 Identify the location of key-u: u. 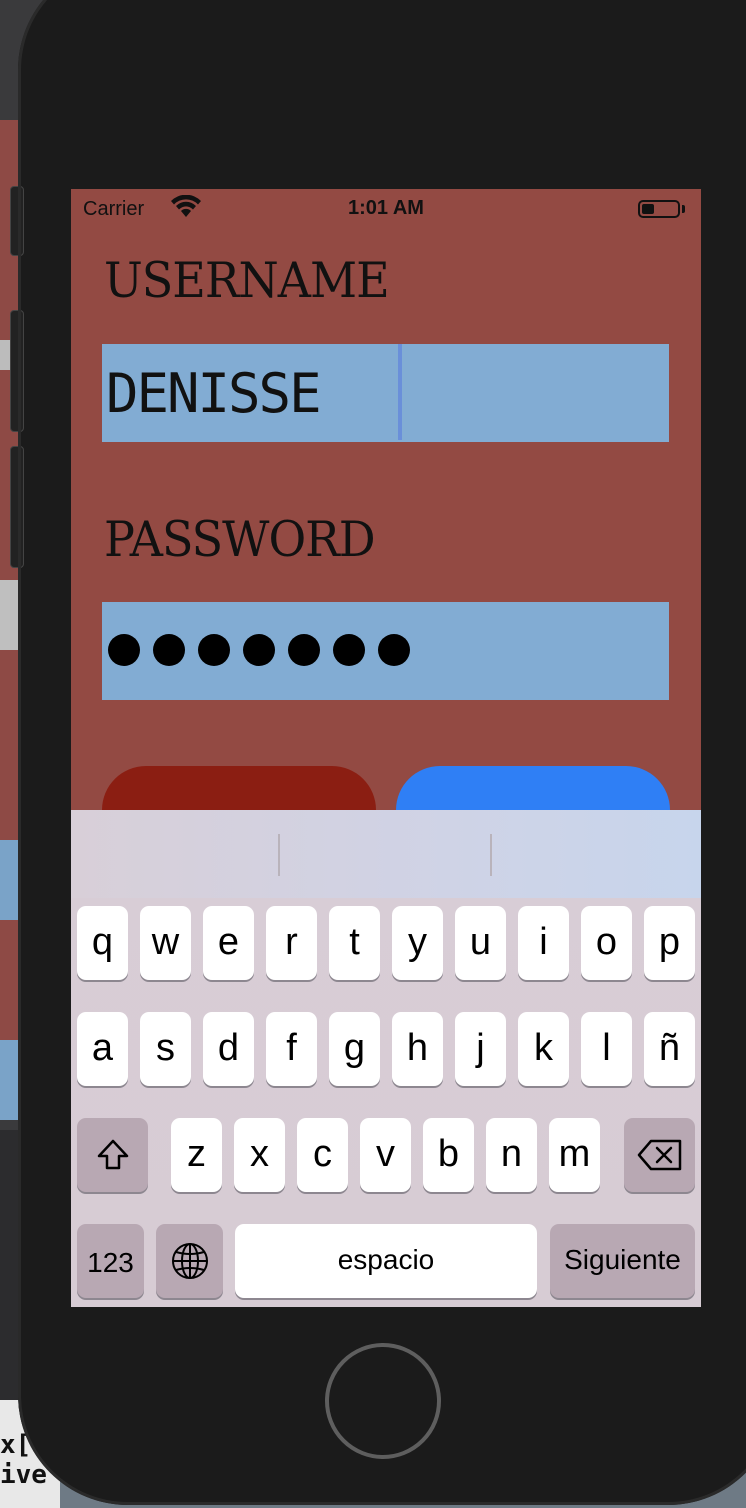
(480, 943).